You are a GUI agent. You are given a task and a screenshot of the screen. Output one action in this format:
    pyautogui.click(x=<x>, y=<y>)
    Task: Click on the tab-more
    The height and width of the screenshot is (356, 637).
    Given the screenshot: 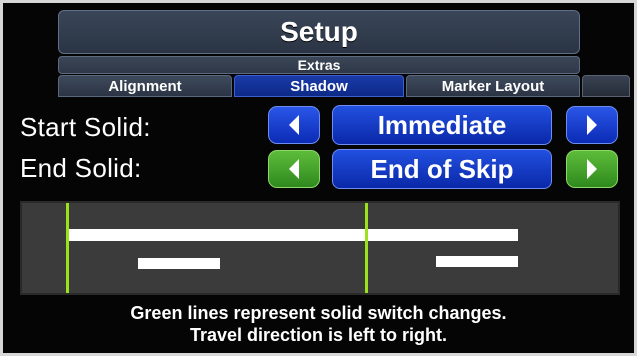 What is the action you would take?
    pyautogui.click(x=606, y=86)
    